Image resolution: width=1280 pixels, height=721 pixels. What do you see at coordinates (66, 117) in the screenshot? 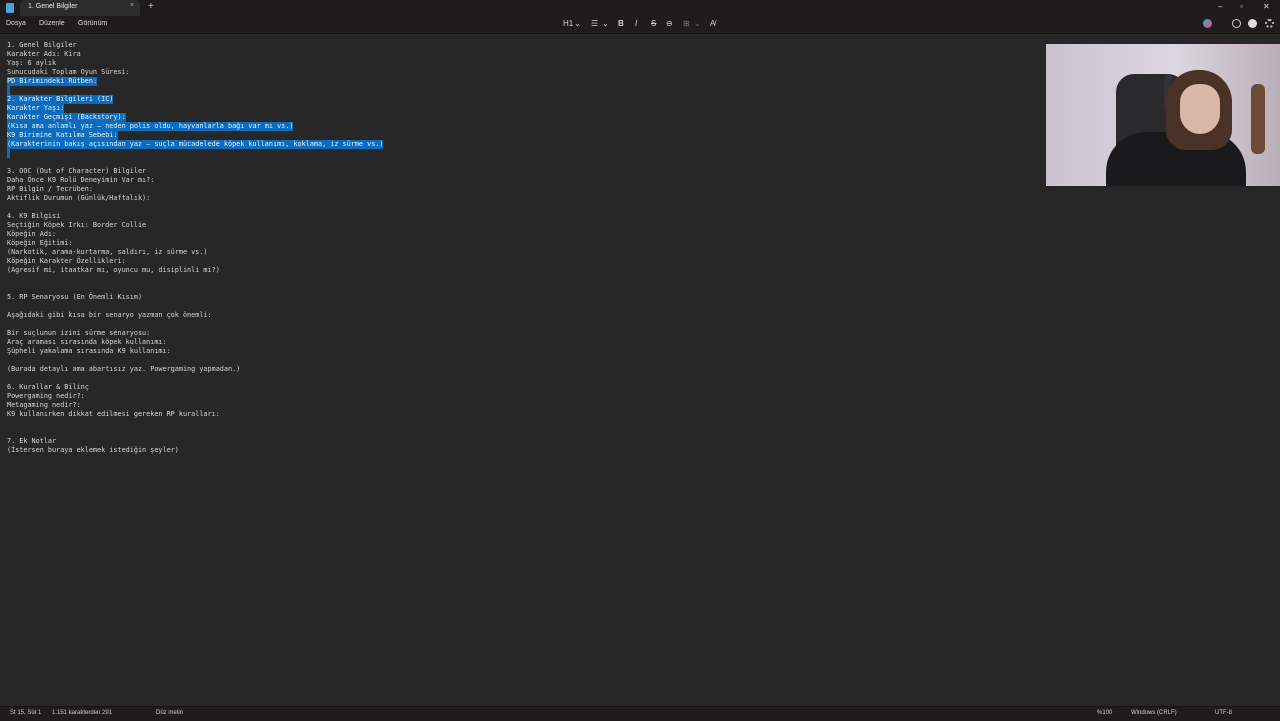
I see `editor-line: Karakter Geçmişi (Backstory):` at bounding box center [66, 117].